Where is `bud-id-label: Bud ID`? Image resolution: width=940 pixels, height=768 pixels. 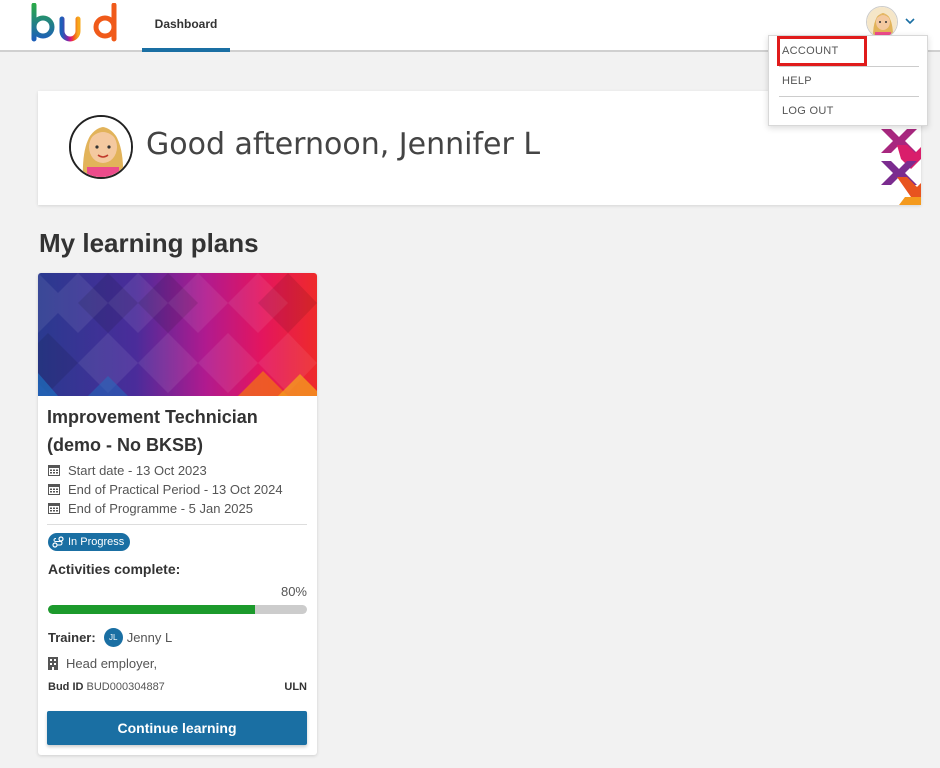
bud-id-label: Bud ID is located at coordinates (66, 687).